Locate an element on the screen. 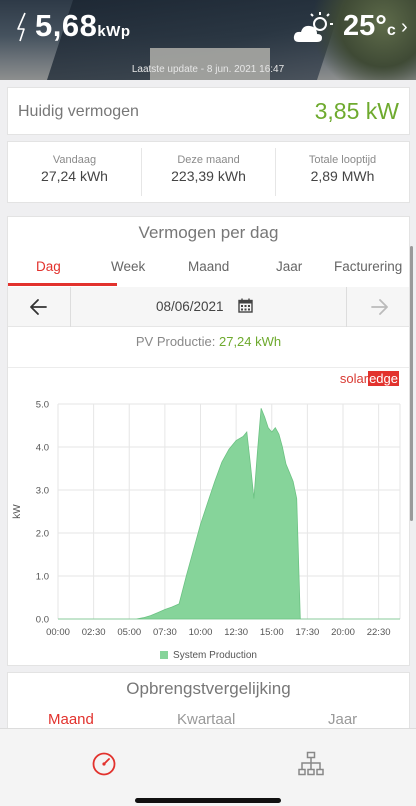  compare-tab-month: Maand is located at coordinates (71, 719).